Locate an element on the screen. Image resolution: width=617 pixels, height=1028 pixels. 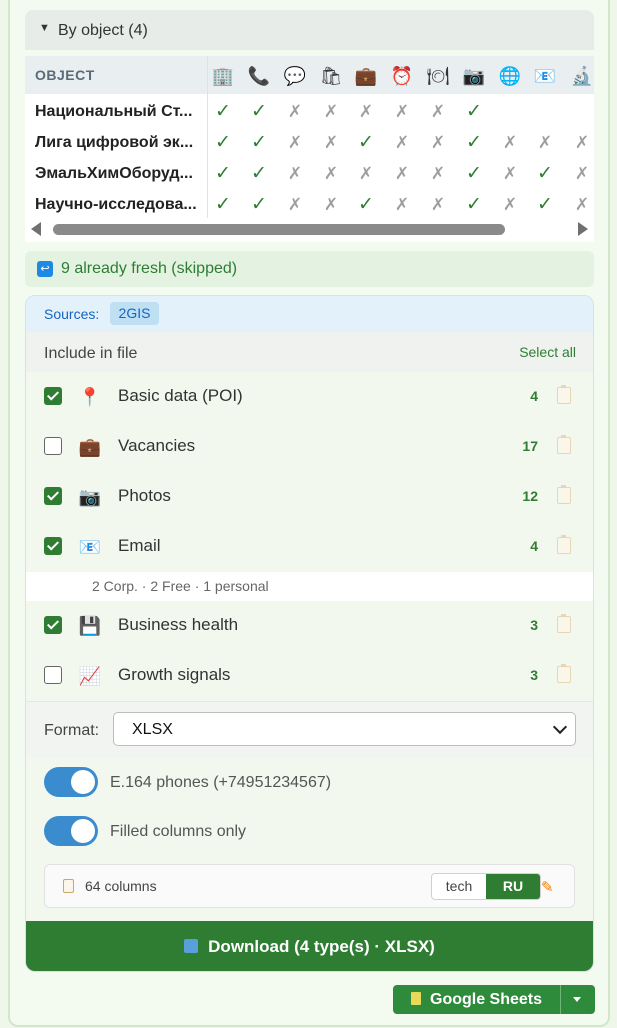
format-row: Format: XLSX is located at coordinates (309, 729).